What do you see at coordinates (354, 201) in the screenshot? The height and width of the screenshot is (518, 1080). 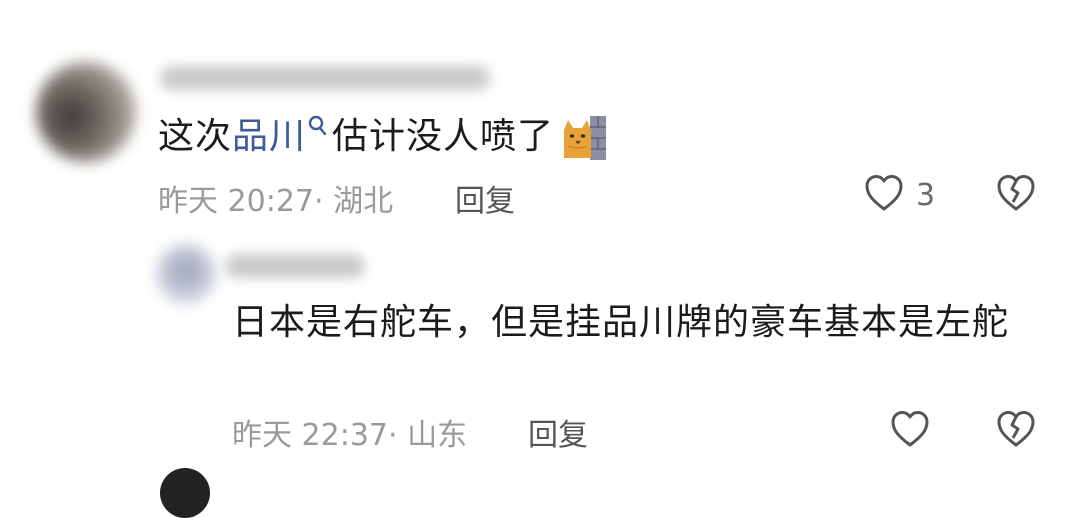 I see `comment-location: · 湖北` at bounding box center [354, 201].